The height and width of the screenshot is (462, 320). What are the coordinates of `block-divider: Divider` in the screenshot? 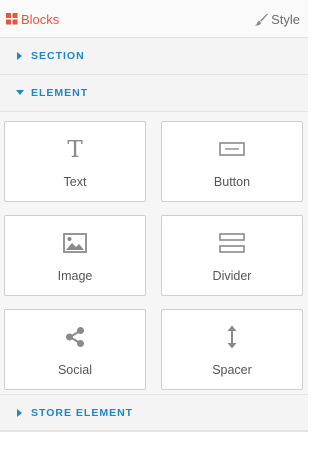 It's located at (232, 255).